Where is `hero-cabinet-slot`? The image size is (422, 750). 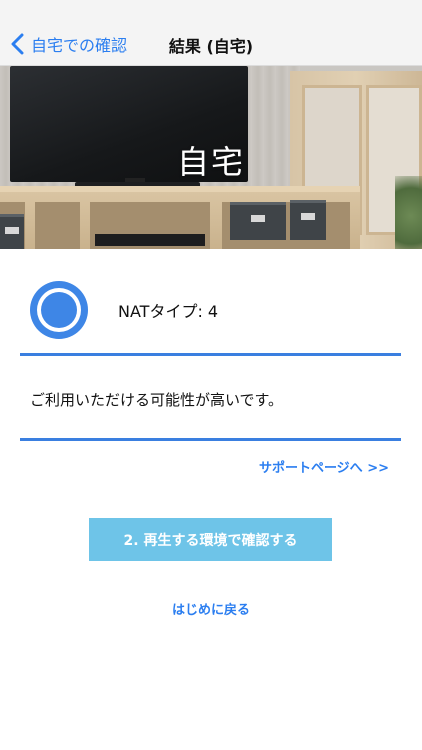 hero-cabinet-slot is located at coordinates (57, 225).